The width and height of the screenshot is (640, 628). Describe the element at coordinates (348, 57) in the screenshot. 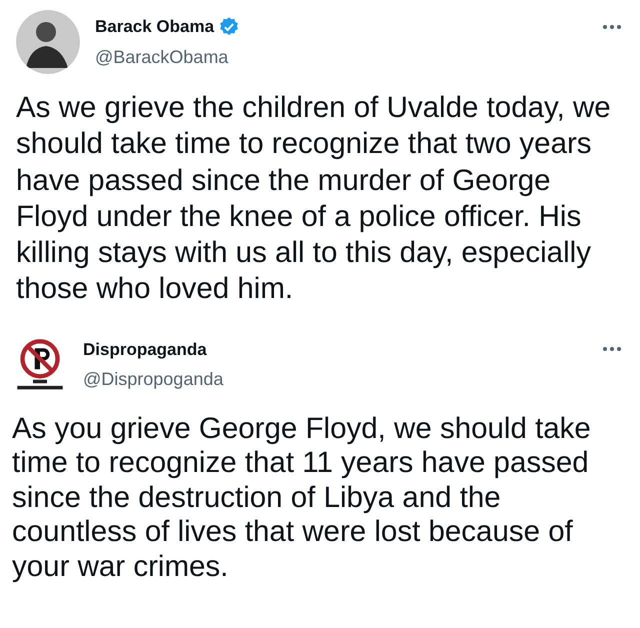

I see `user-handle: @BarackObama` at that location.